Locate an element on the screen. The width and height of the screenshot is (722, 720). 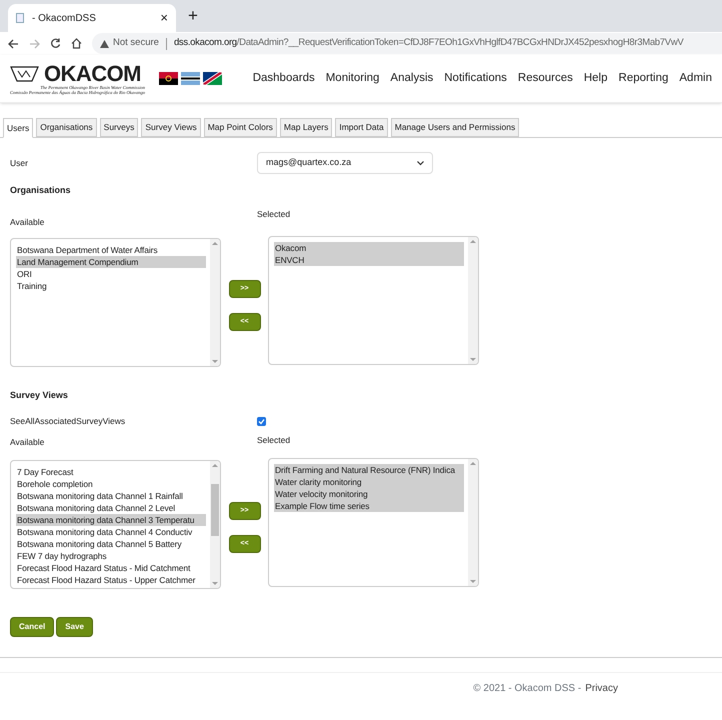
browser-tab: - OkacomDSS × is located at coordinates (92, 18).